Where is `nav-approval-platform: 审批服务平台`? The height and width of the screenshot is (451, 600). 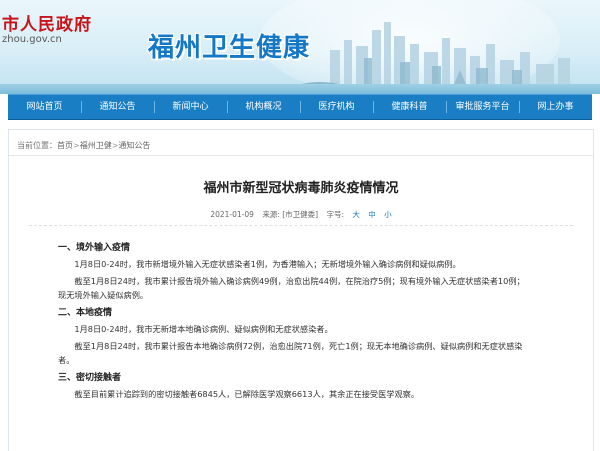
nav-approval-platform: 审批服务平台 is located at coordinates (482, 107).